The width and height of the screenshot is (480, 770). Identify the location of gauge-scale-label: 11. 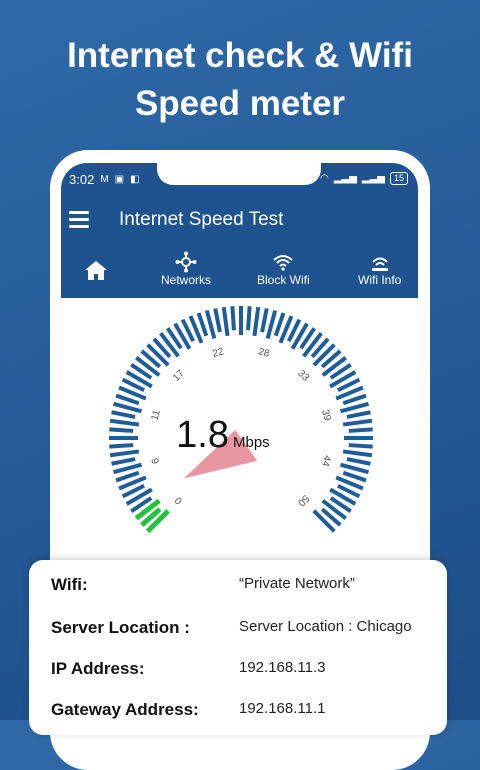
(155, 414).